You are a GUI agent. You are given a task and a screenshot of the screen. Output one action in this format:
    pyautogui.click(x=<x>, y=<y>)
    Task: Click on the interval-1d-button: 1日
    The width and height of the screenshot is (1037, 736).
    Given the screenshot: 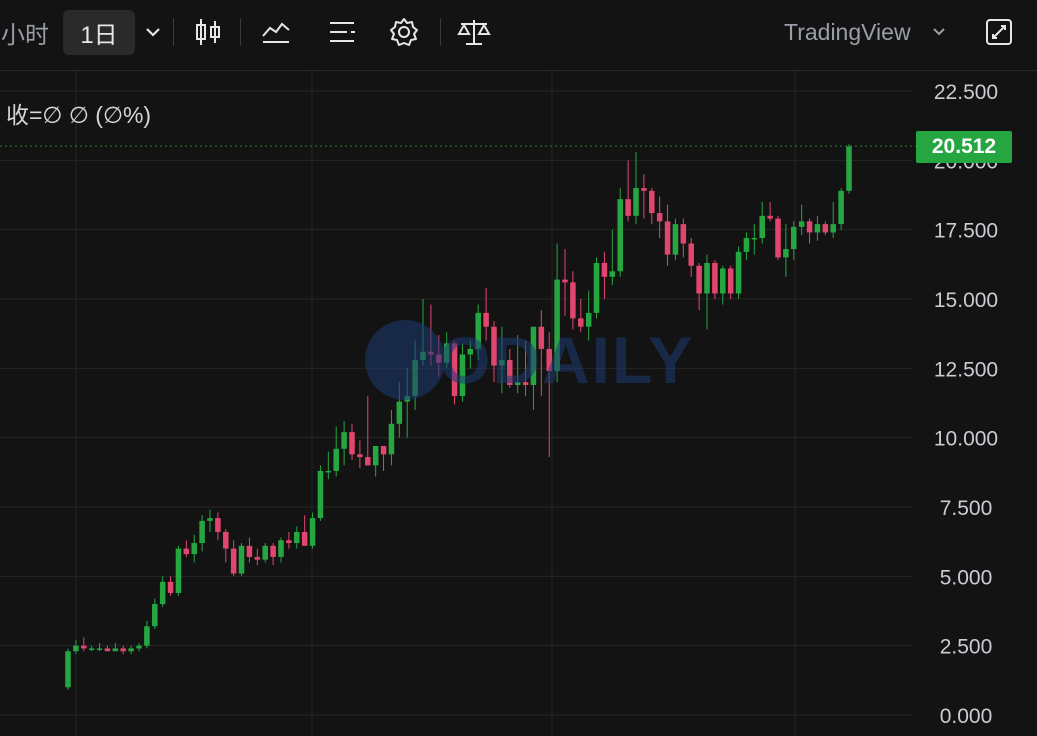 What is the action you would take?
    pyautogui.click(x=99, y=32)
    